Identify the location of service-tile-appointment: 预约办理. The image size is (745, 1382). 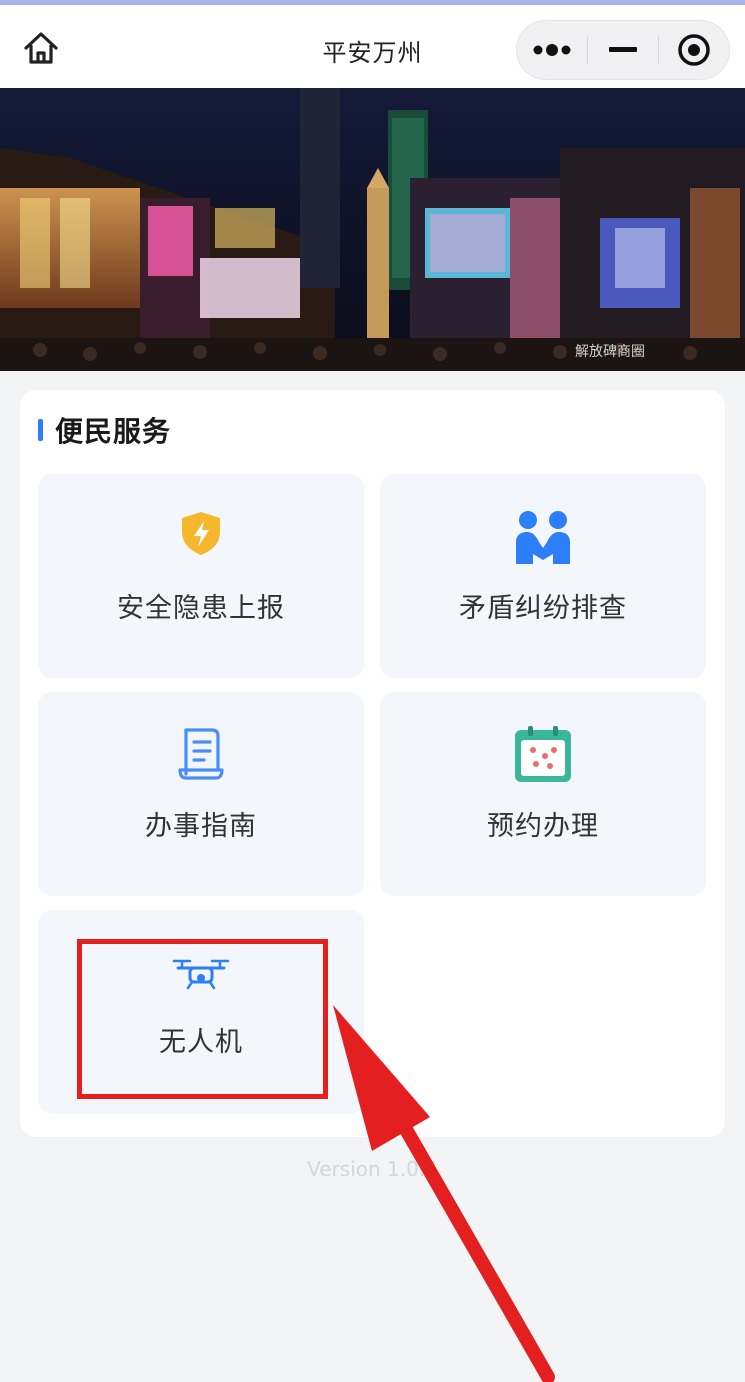
(543, 794).